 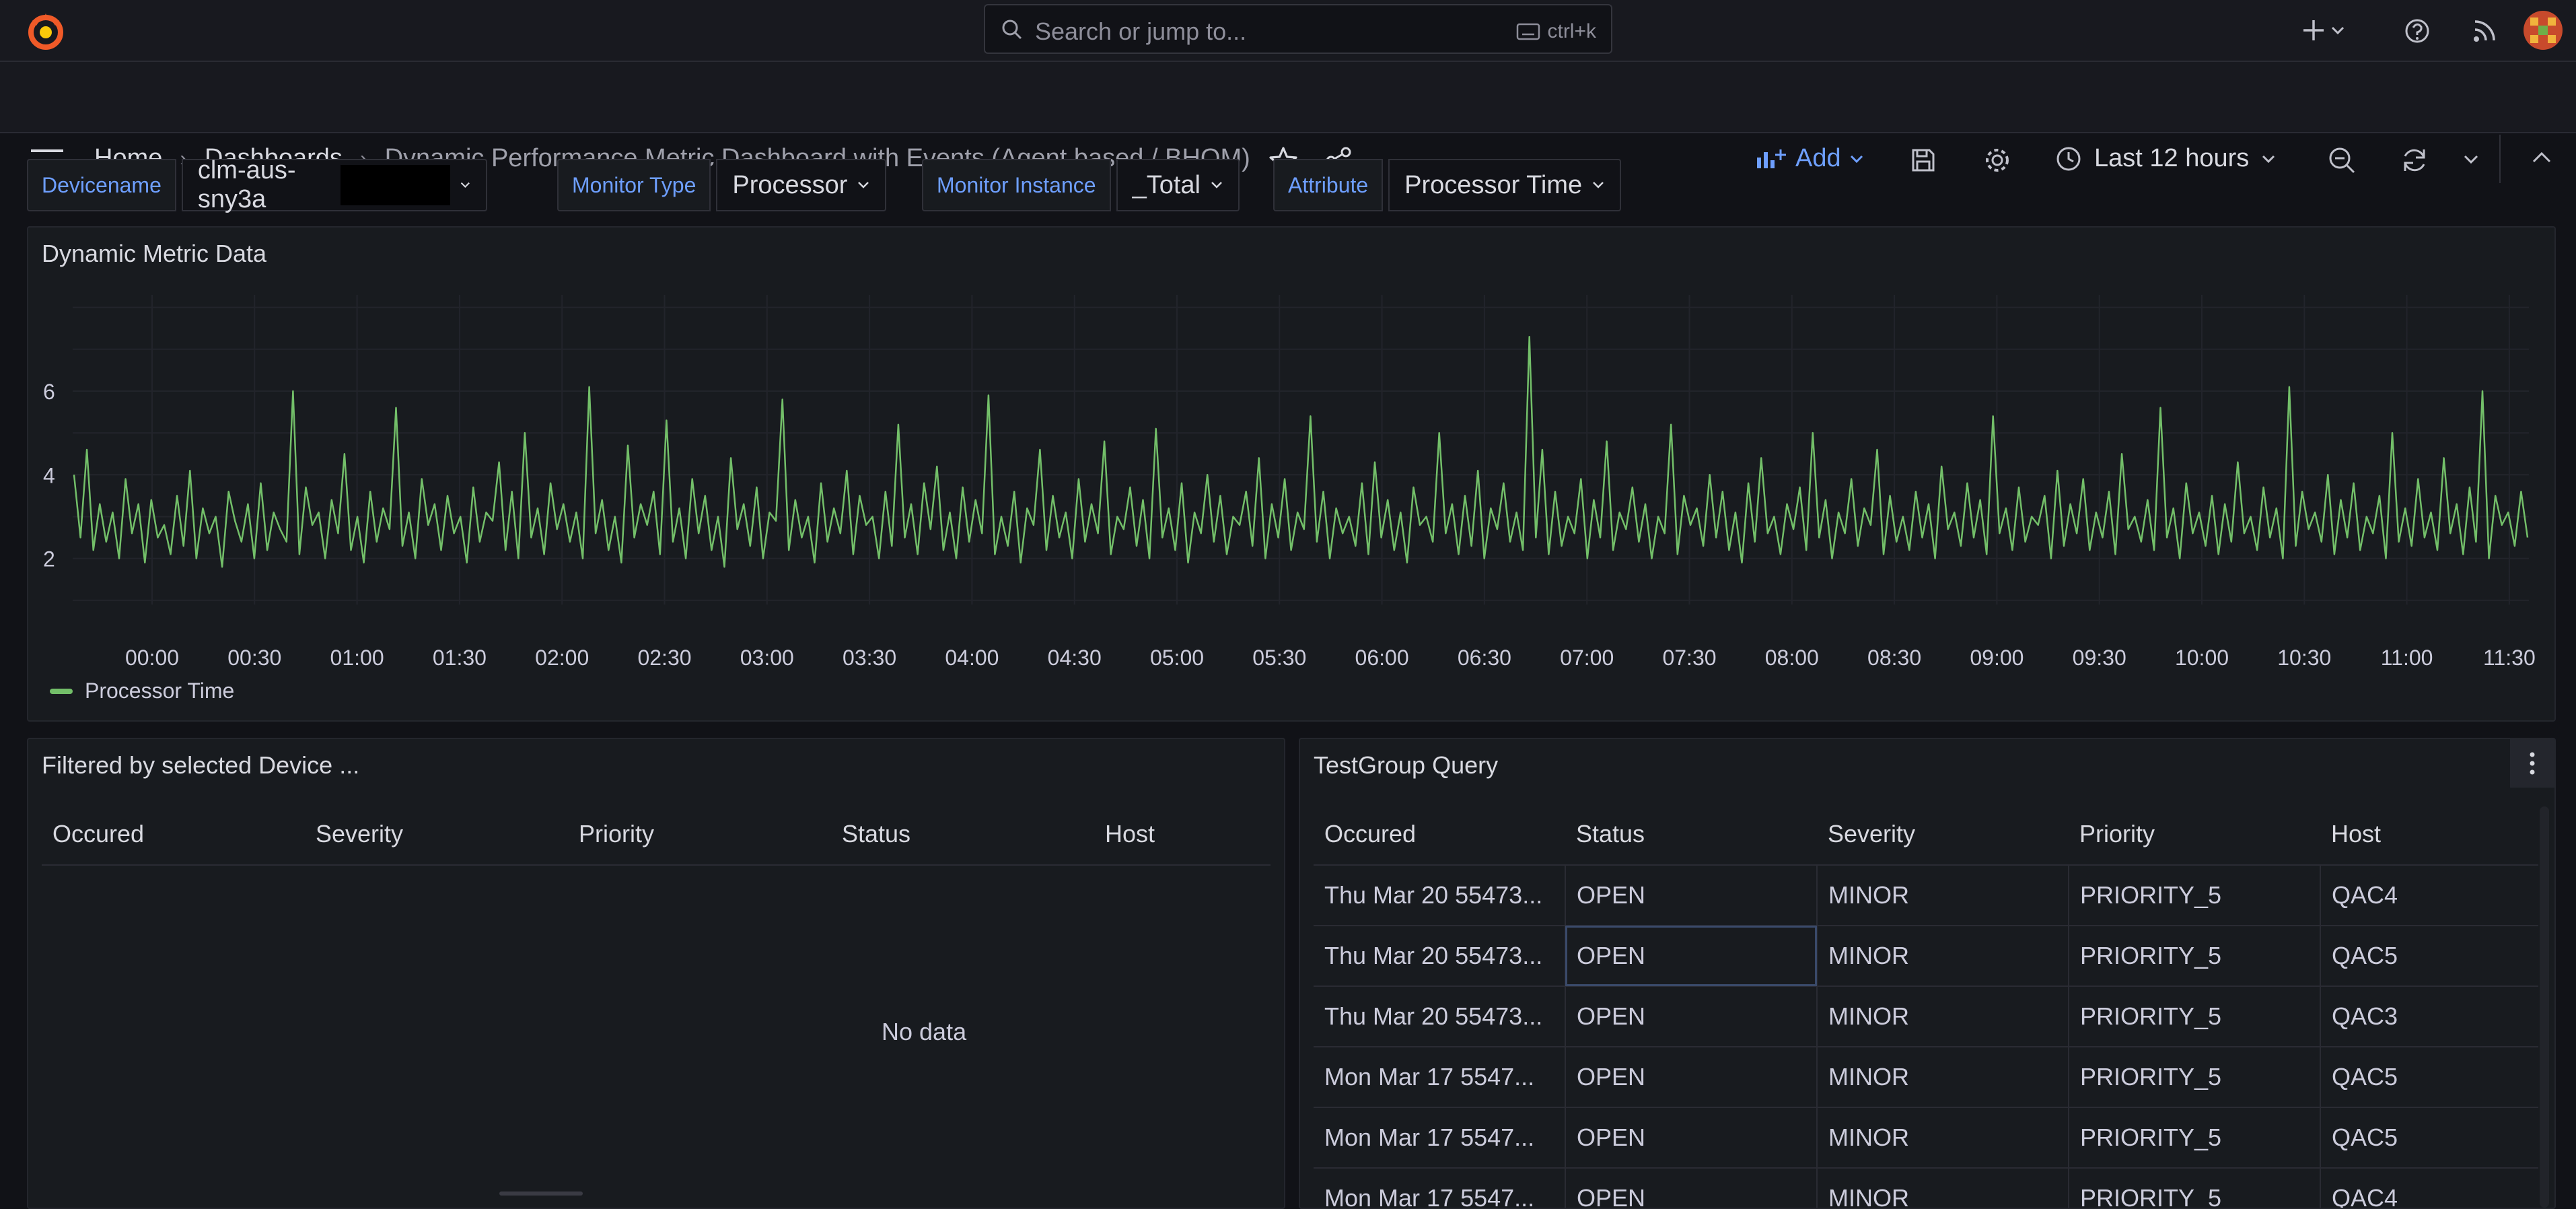 I want to click on x-tick-label: 06:00, so click(x=1382, y=658).